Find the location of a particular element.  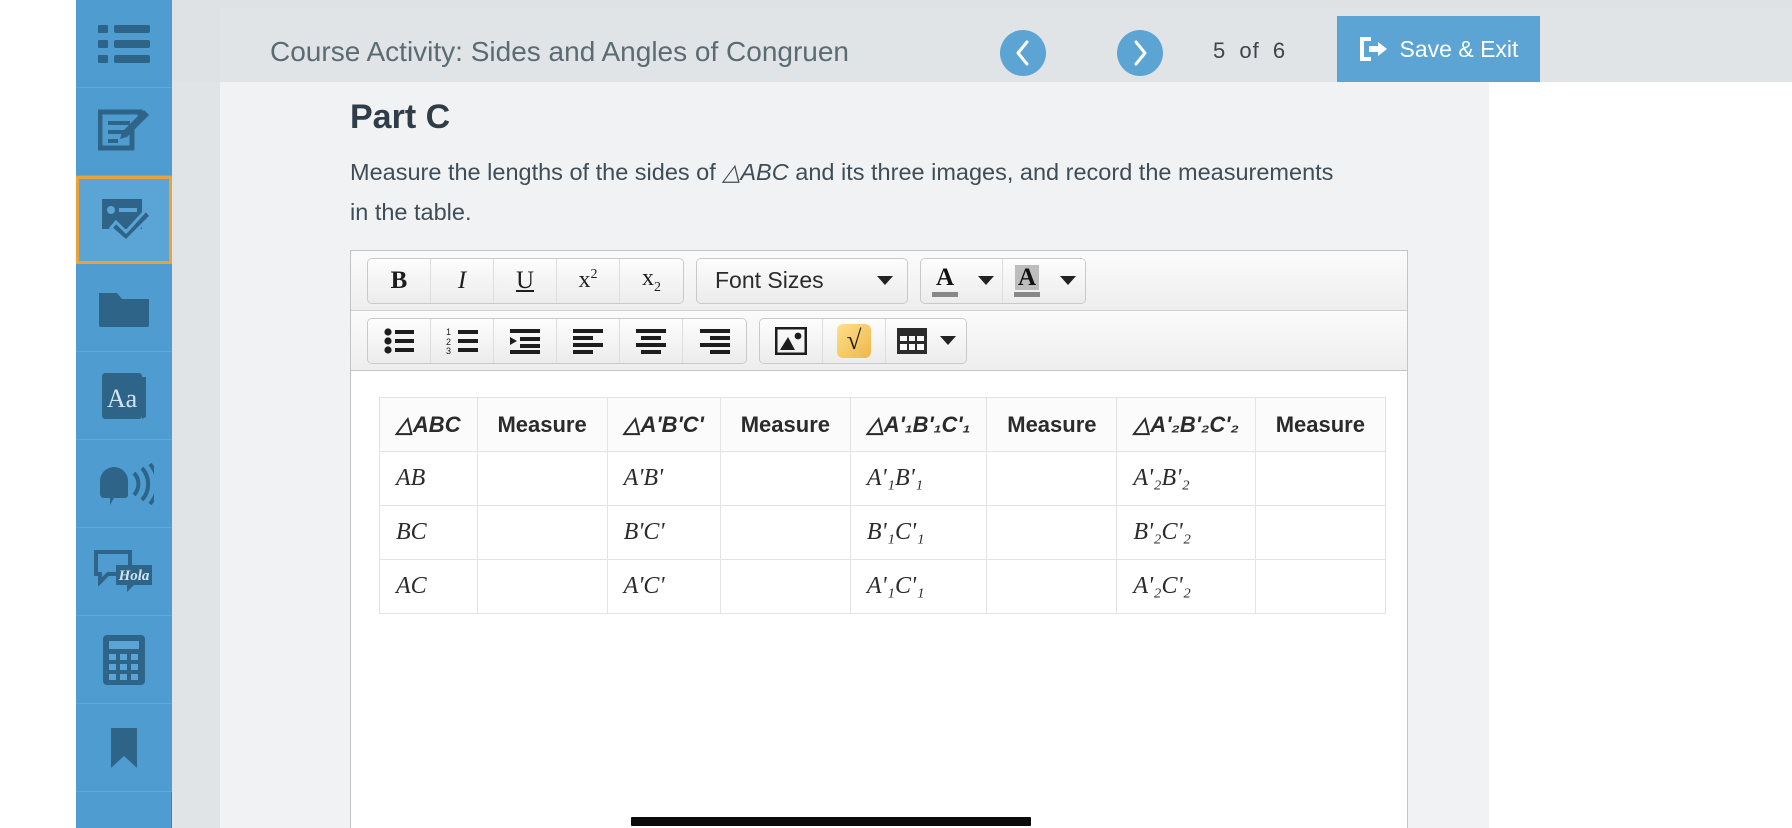

align-right-icon is located at coordinates (714, 341).